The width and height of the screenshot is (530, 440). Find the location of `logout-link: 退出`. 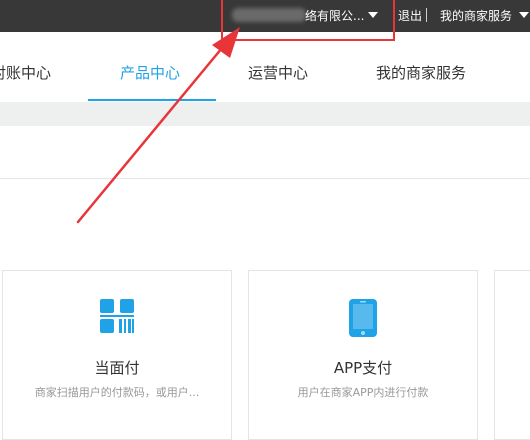

logout-link: 退出 is located at coordinates (410, 16).